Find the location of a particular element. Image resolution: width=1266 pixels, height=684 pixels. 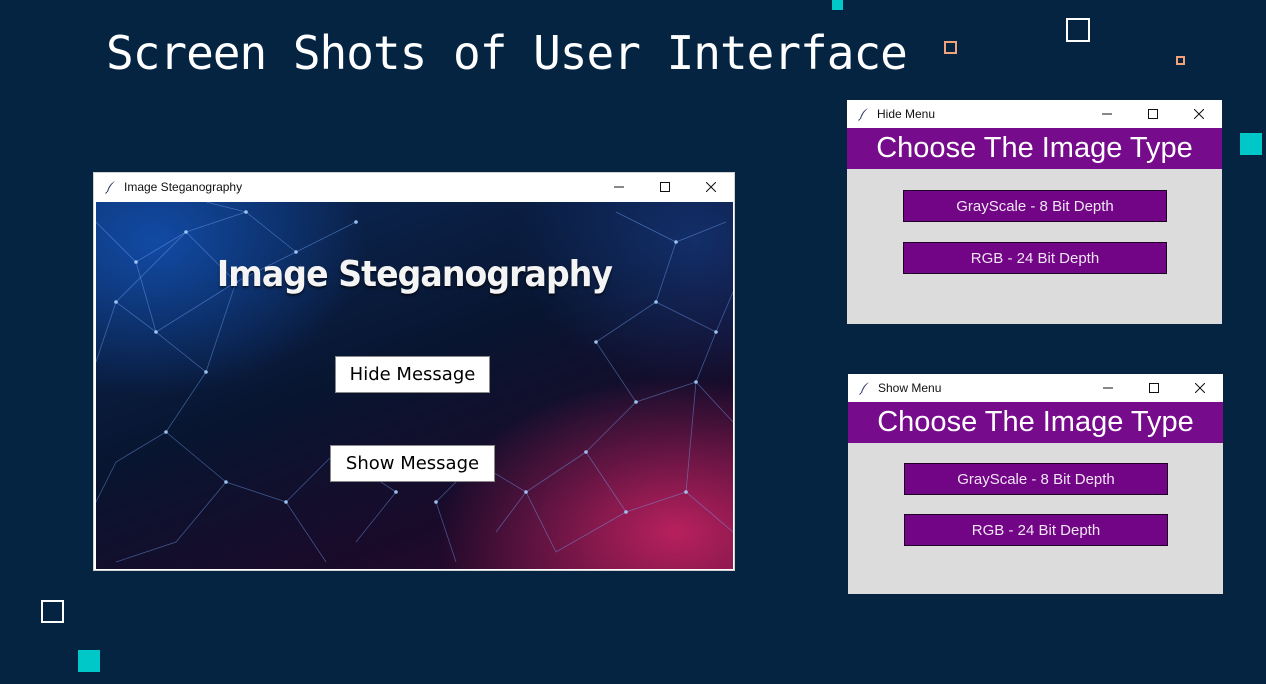

main-window-title: Image Steganography is located at coordinates (183, 187).